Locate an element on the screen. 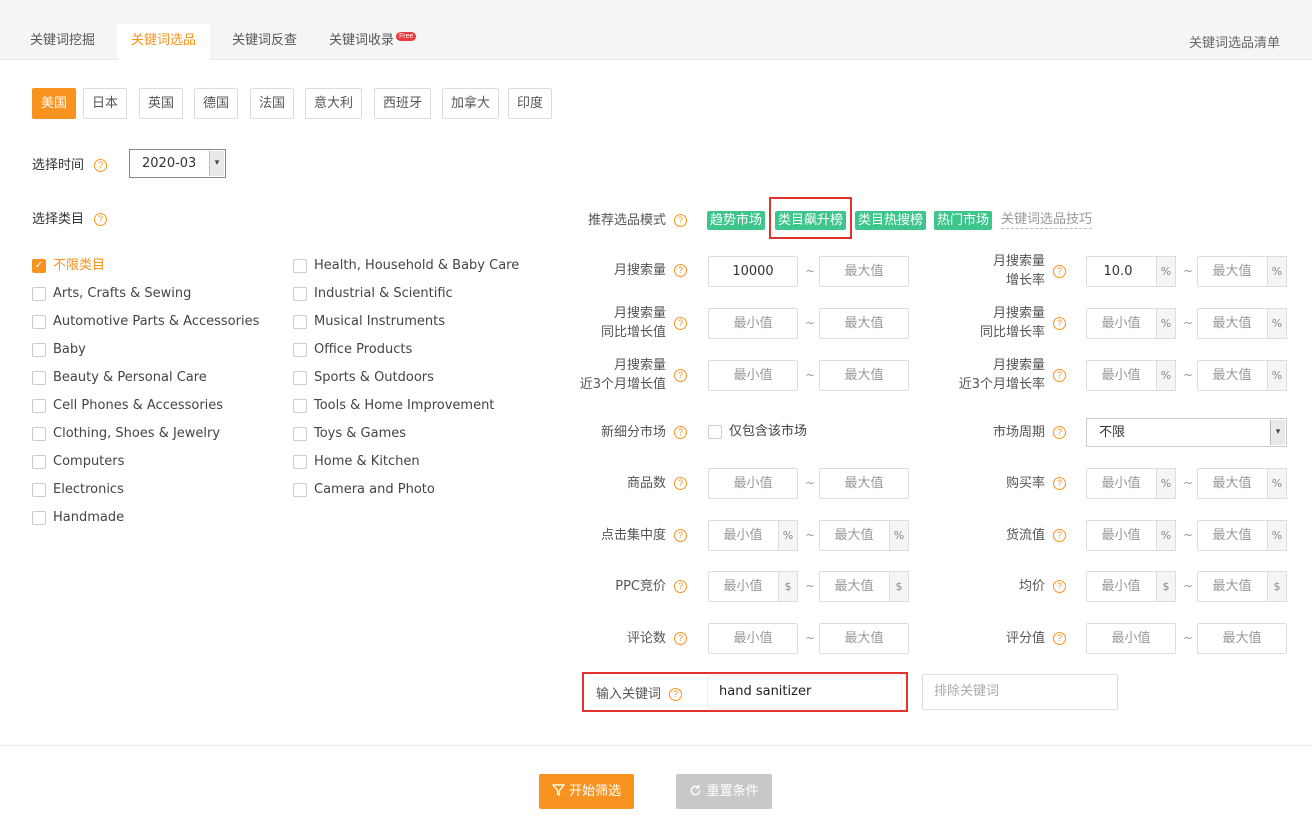 The height and width of the screenshot is (837, 1312). percent-unit: % is located at coordinates (1166, 483).